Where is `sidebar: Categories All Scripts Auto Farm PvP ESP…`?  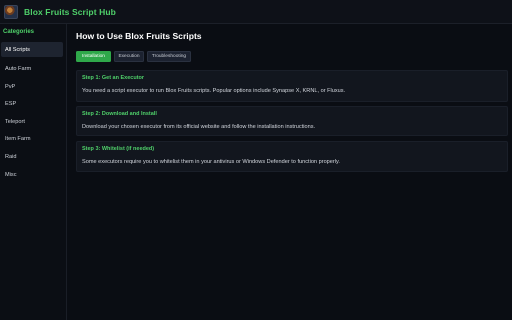 sidebar: Categories All Scripts Auto Farm PvP ESP… is located at coordinates (33, 172).